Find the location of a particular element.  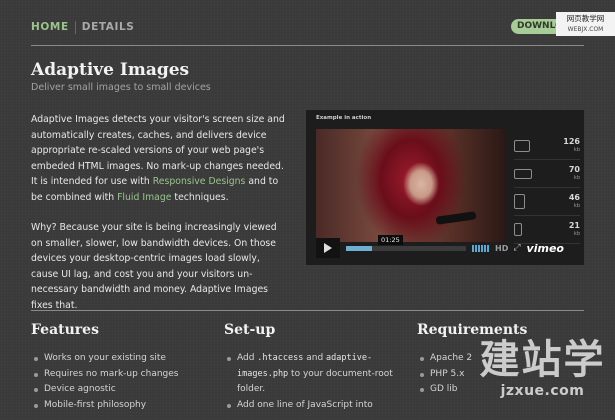

watermark-domain: jzxue.com is located at coordinates (542, 391).